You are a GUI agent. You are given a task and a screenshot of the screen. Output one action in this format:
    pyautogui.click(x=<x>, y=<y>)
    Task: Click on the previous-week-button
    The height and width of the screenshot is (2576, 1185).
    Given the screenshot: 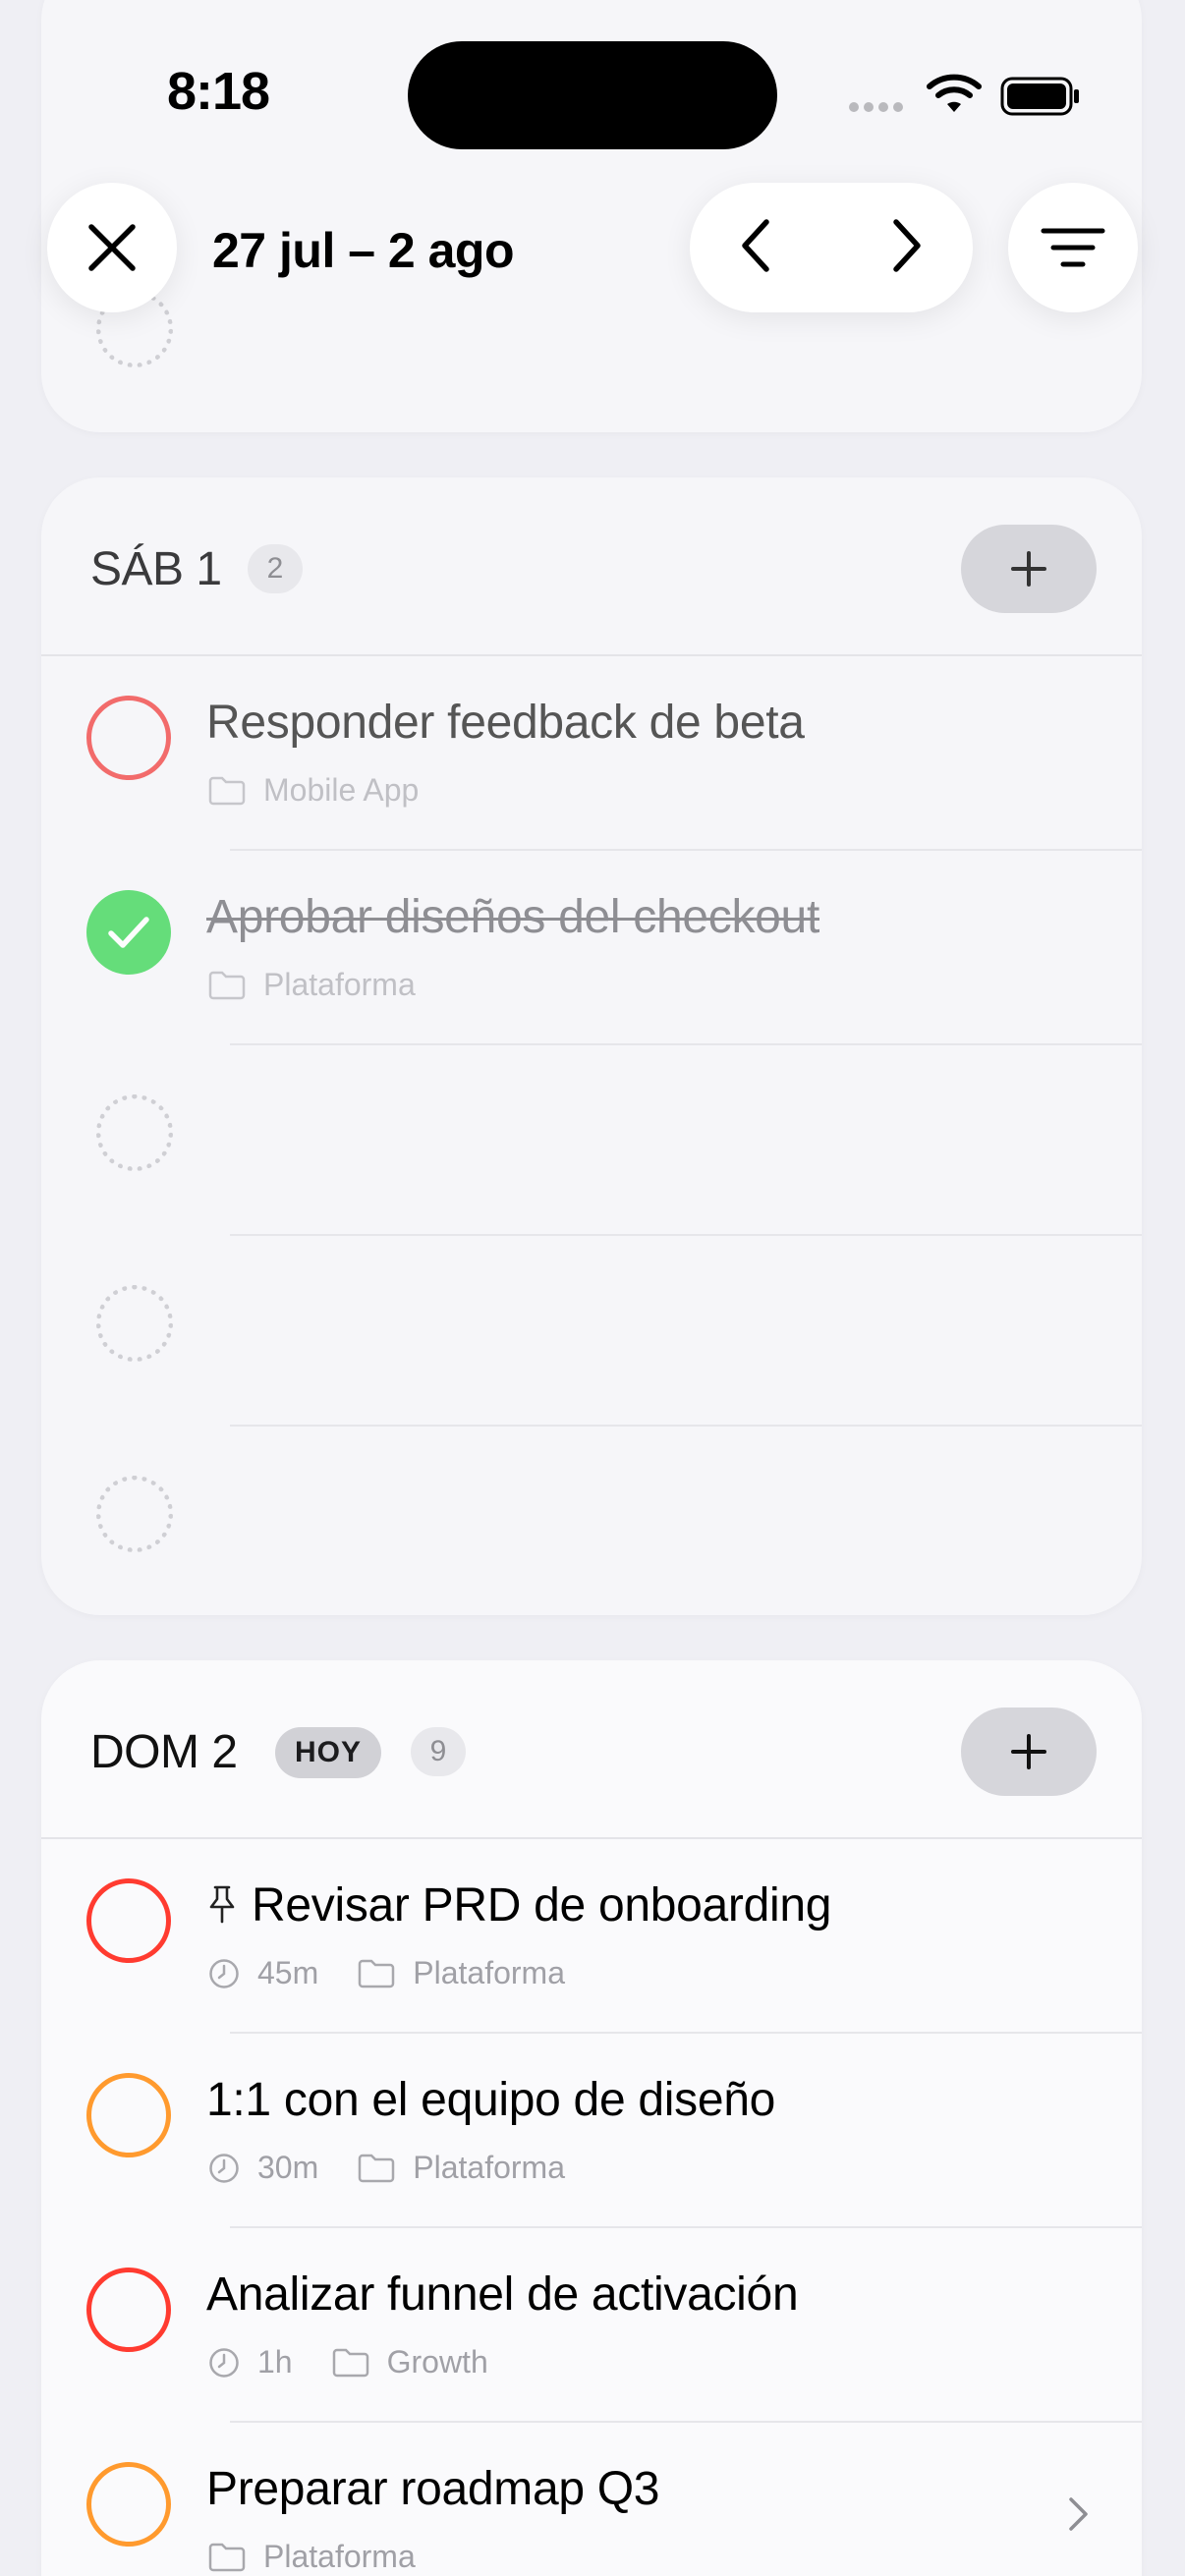 What is the action you would take?
    pyautogui.click(x=755, y=248)
    